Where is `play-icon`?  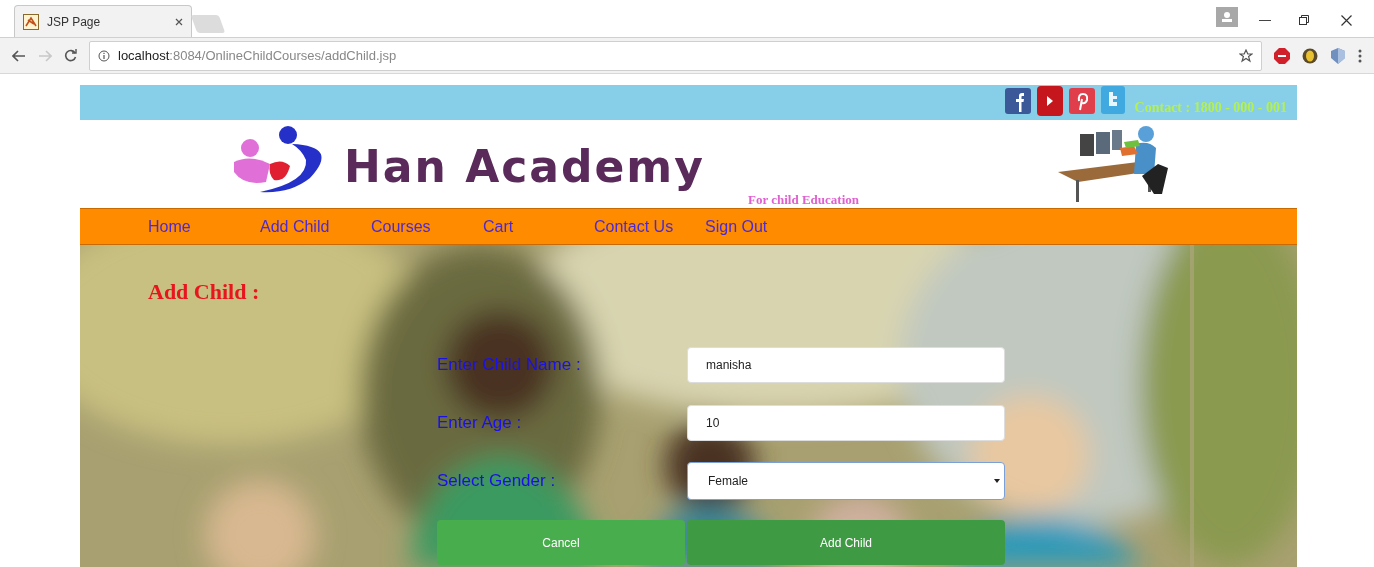
play-icon is located at coordinates (1049, 101).